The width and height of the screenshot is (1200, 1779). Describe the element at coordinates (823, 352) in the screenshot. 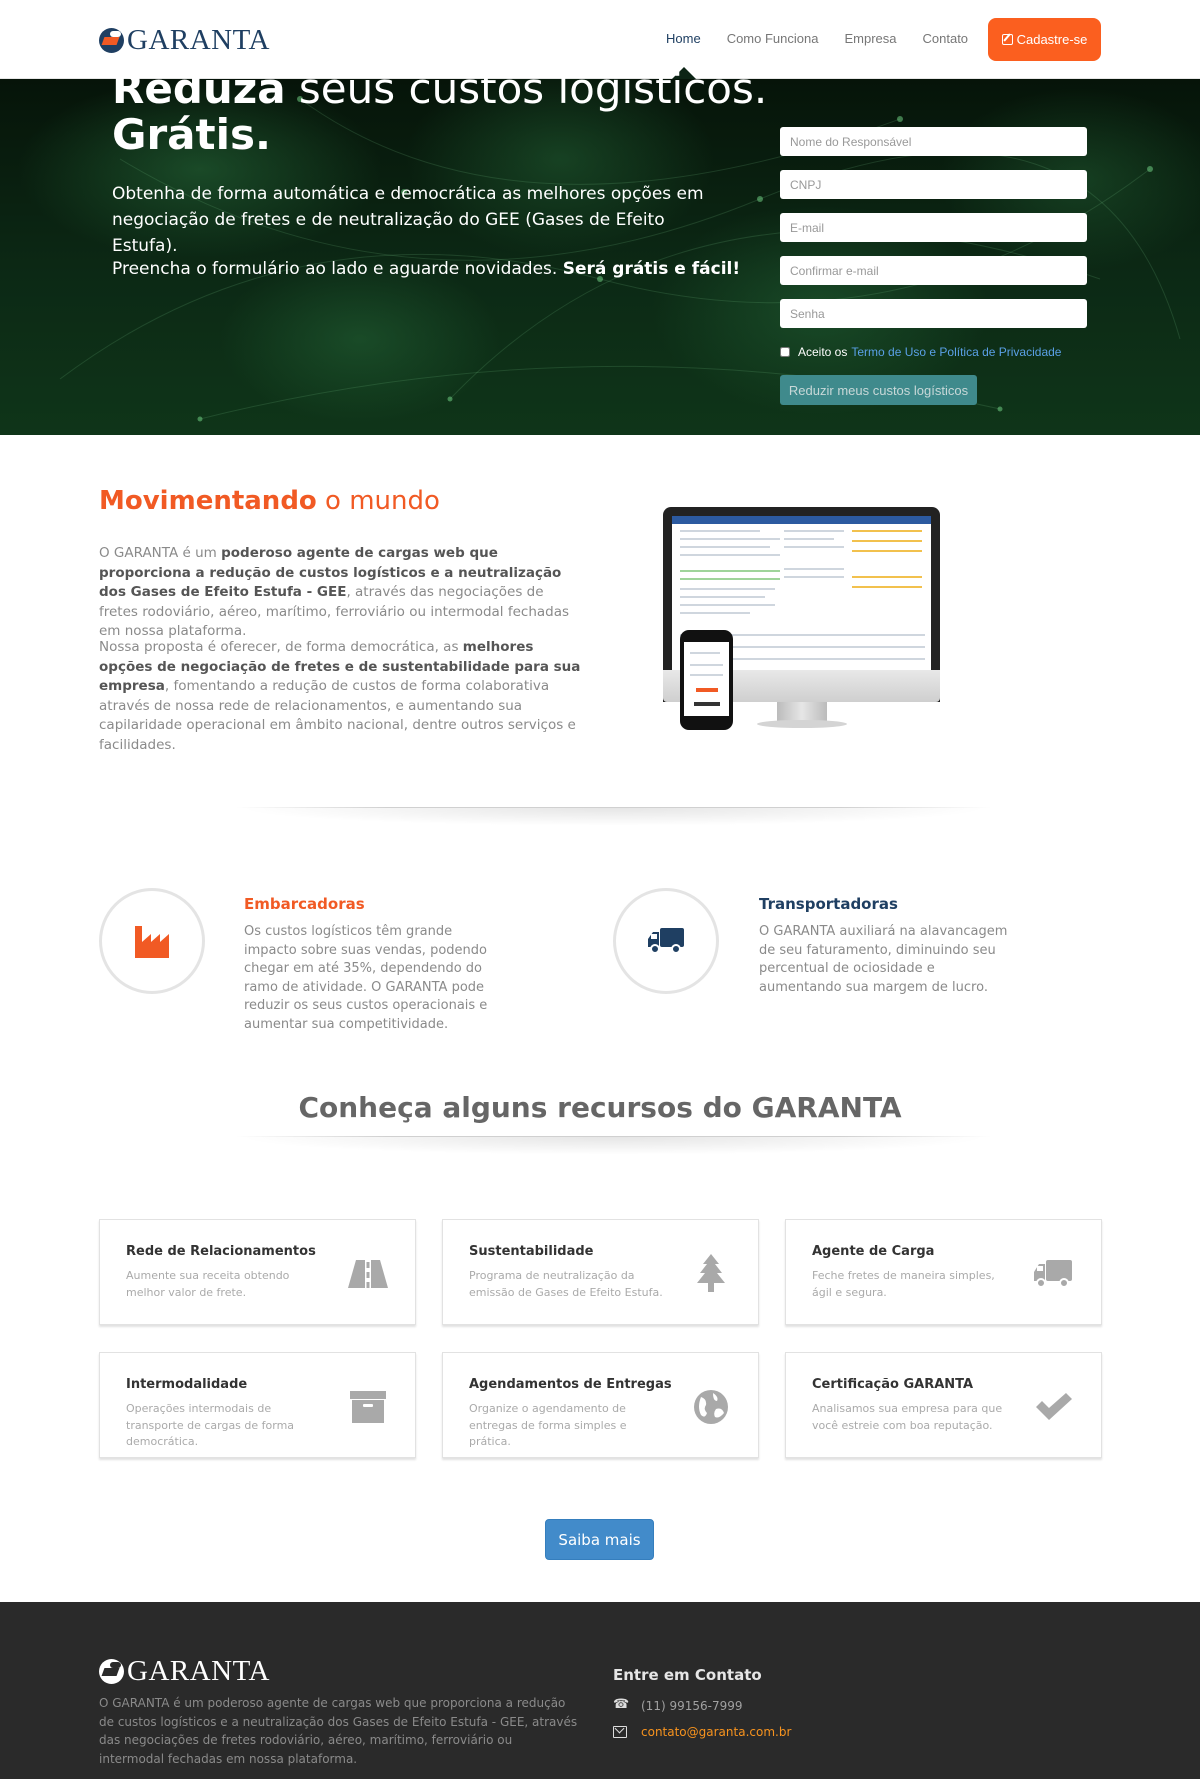

I see `terms-prefix: Aceito os` at that location.